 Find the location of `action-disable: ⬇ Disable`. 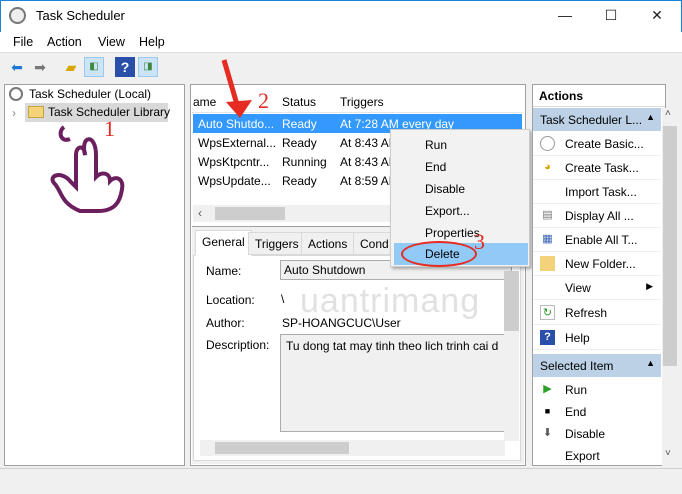

action-disable: ⬇ Disable is located at coordinates (597, 433).